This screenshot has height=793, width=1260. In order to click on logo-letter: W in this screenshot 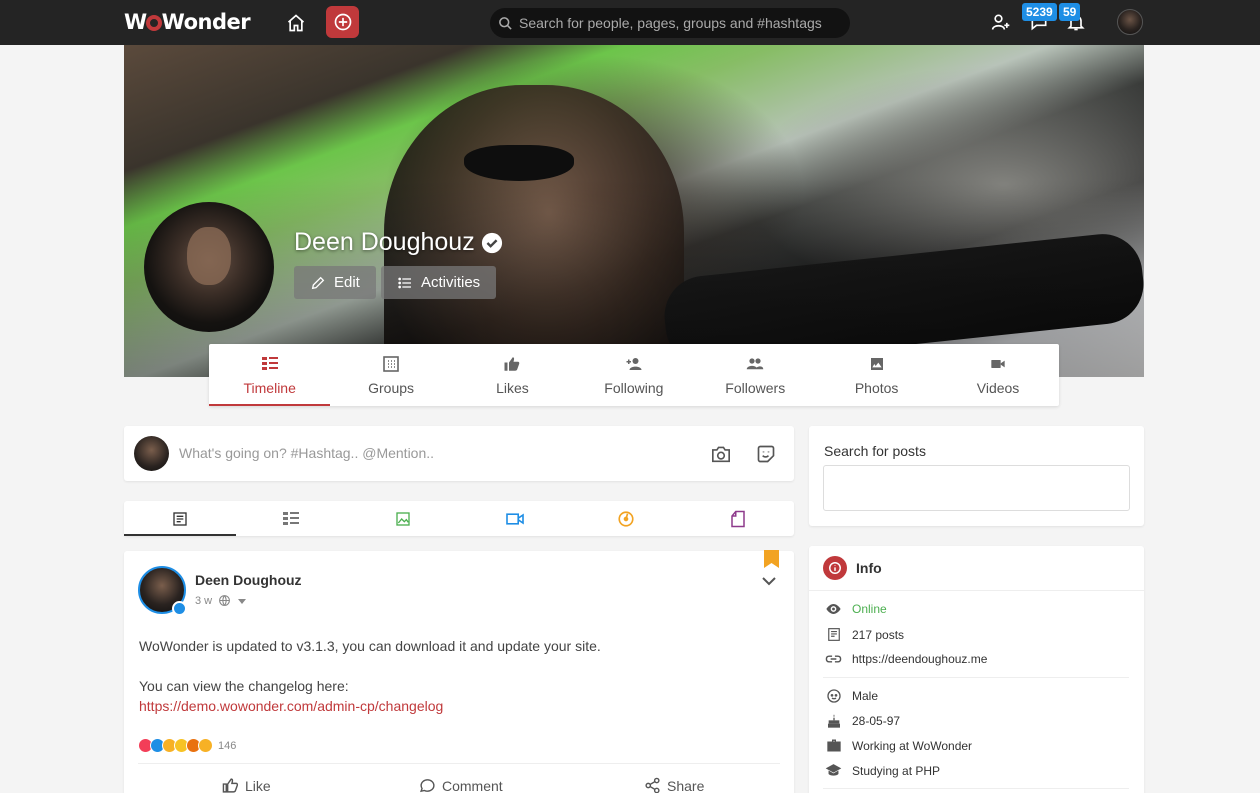, I will do `click(135, 22)`.